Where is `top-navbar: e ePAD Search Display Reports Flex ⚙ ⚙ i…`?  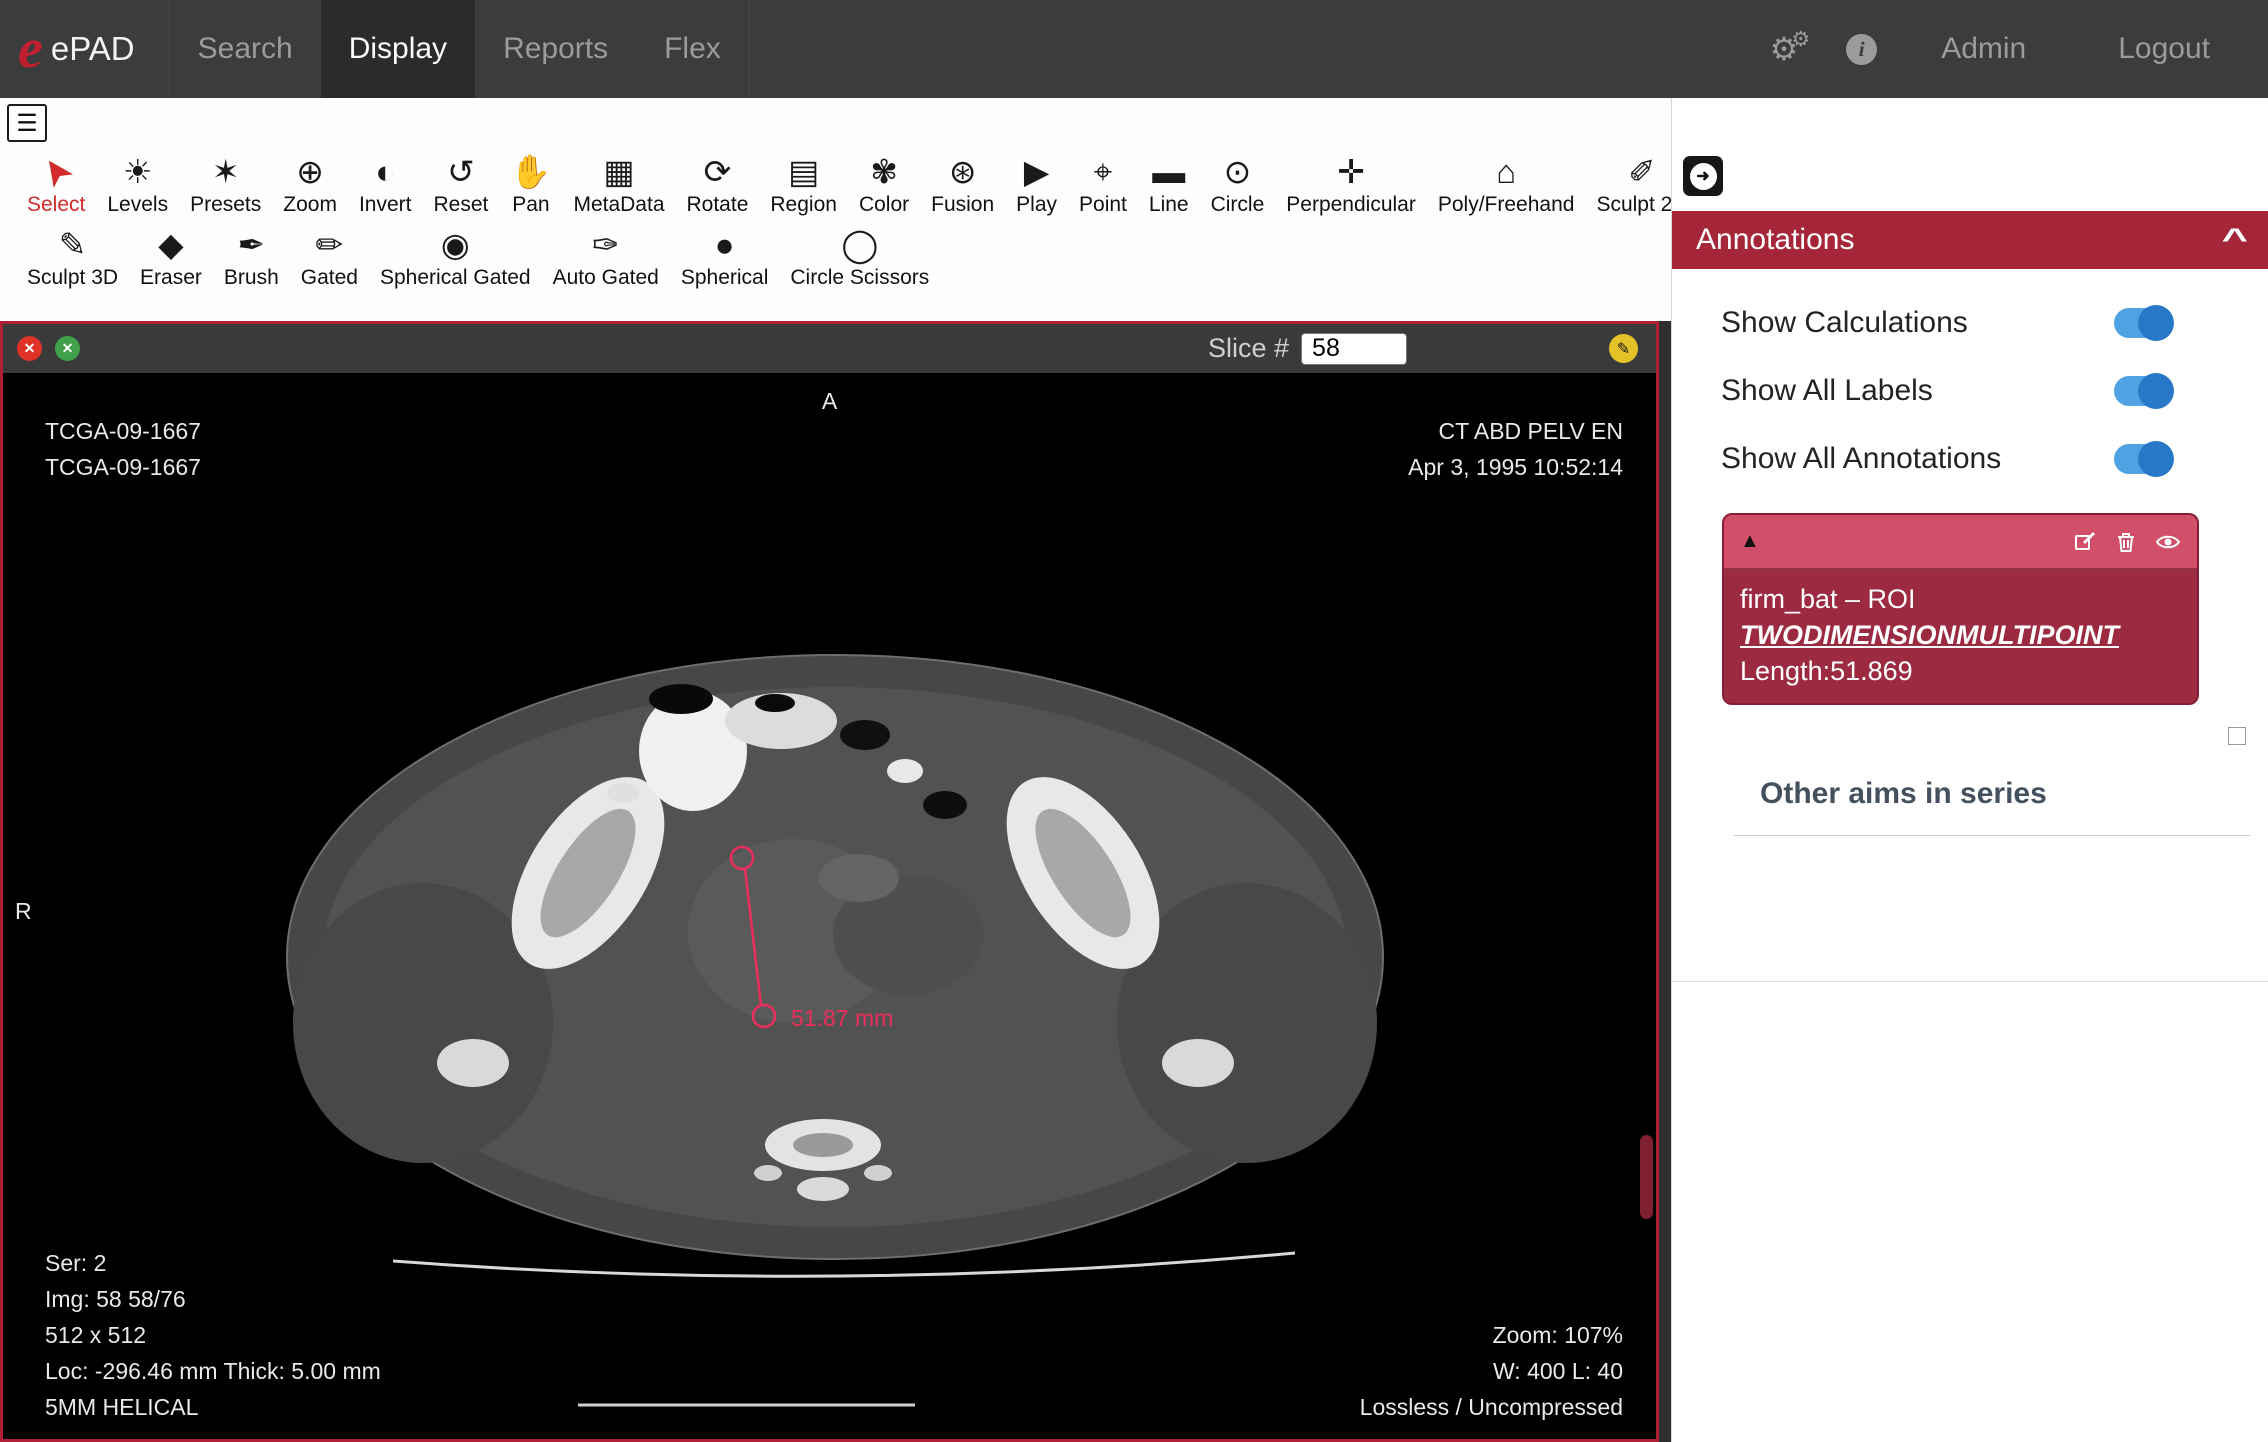
top-navbar: e ePAD Search Display Reports Flex ⚙ ⚙ i… is located at coordinates (1134, 49).